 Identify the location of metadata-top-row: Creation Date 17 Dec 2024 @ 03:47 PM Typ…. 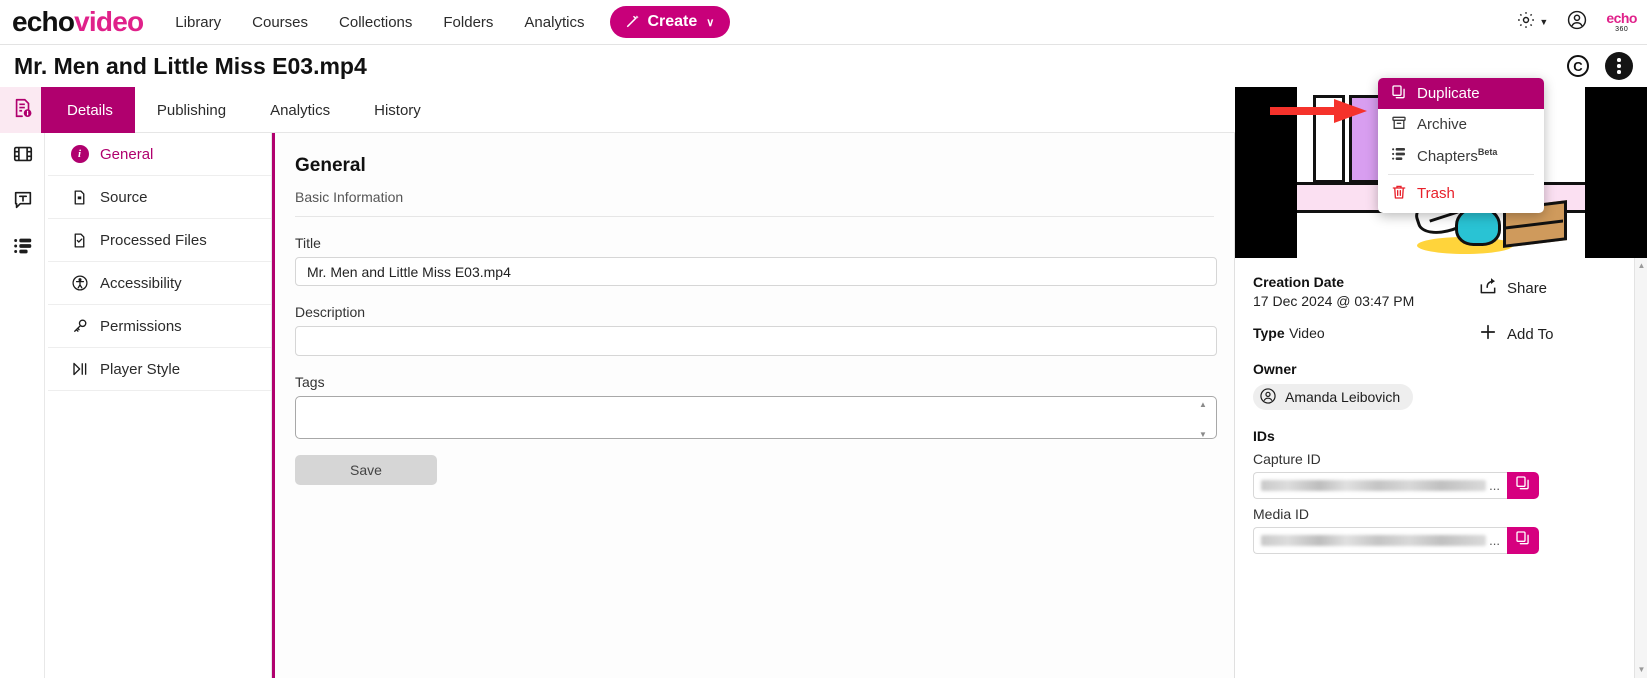
(1441, 342).